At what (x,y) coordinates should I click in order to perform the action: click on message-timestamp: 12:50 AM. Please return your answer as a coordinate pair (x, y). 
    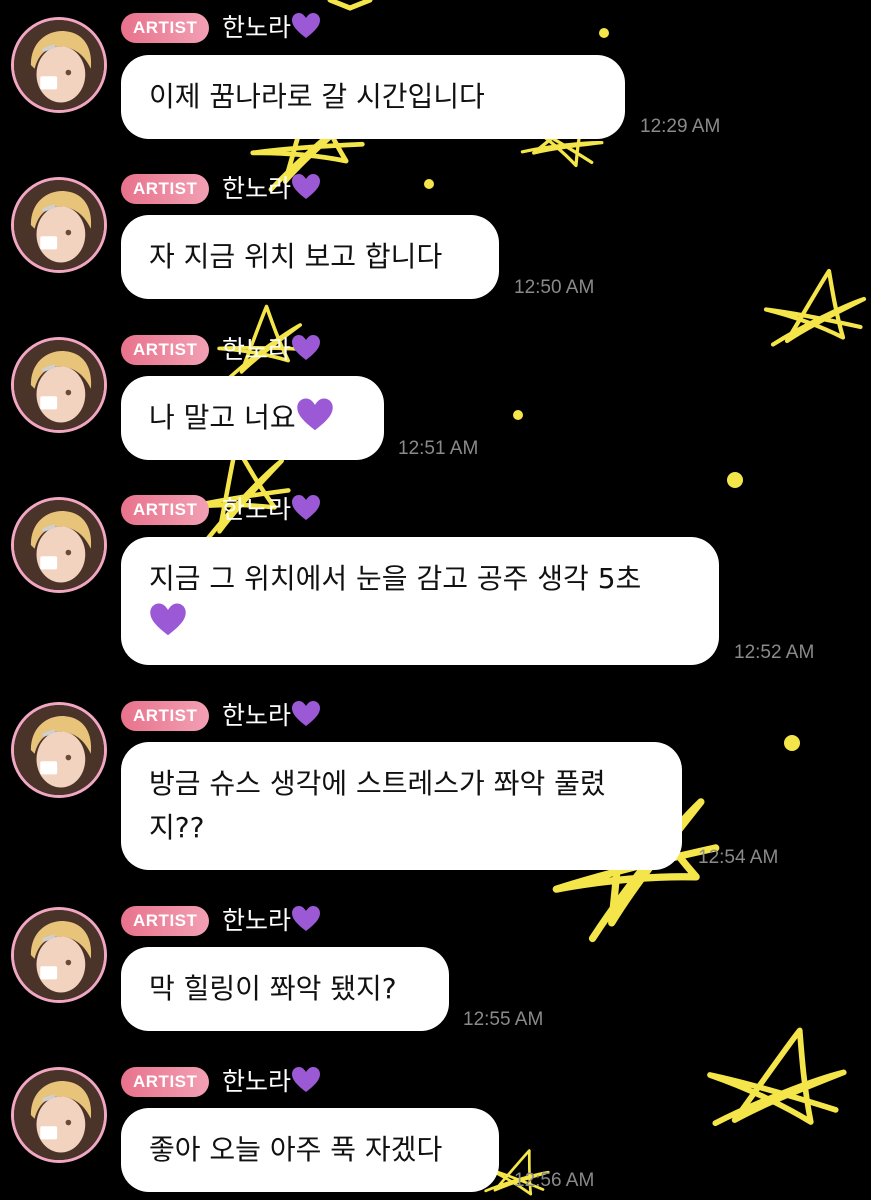
    Looking at the image, I should click on (554, 287).